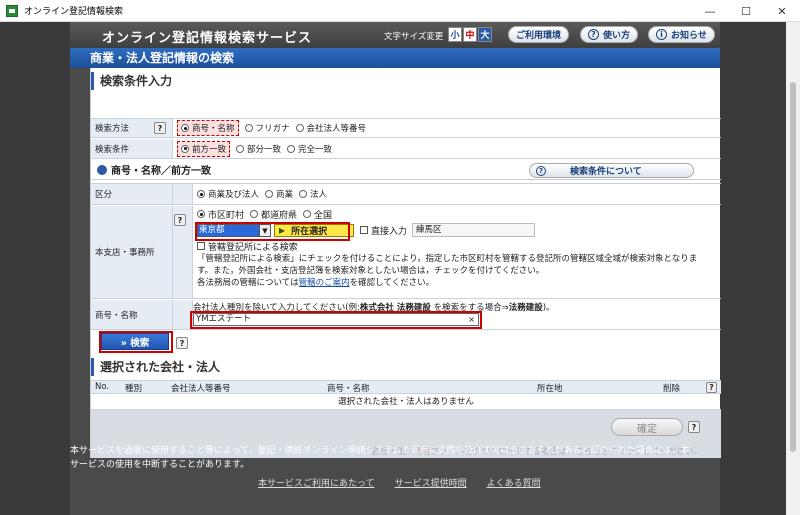  What do you see at coordinates (617, 36) in the screenshot?
I see `howto-label: 使い方` at bounding box center [617, 36].